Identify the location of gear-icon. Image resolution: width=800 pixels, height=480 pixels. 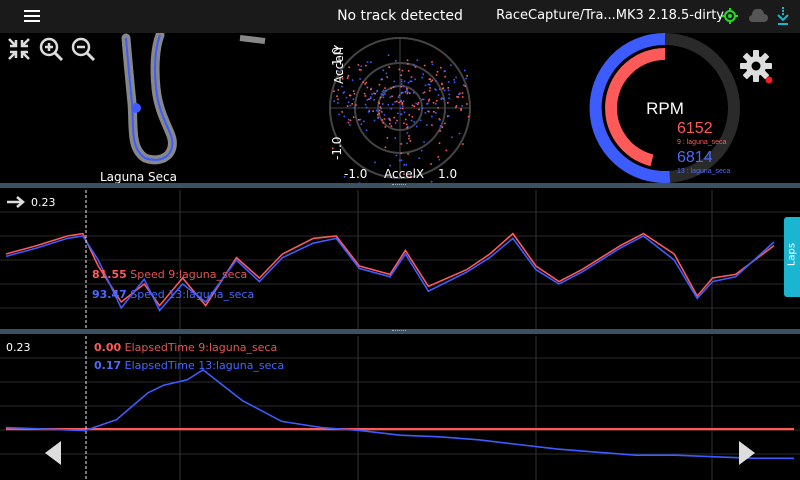
(757, 67).